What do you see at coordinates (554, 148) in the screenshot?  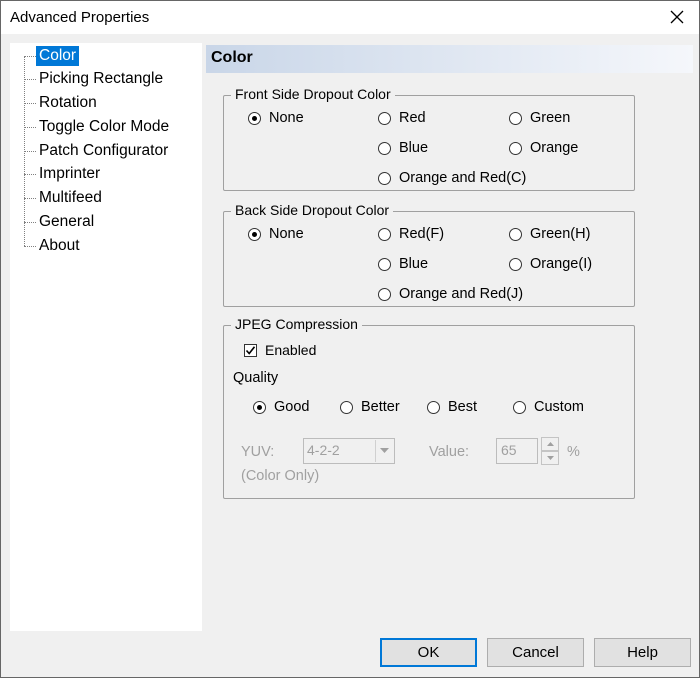 I see `radio-label: Orange` at bounding box center [554, 148].